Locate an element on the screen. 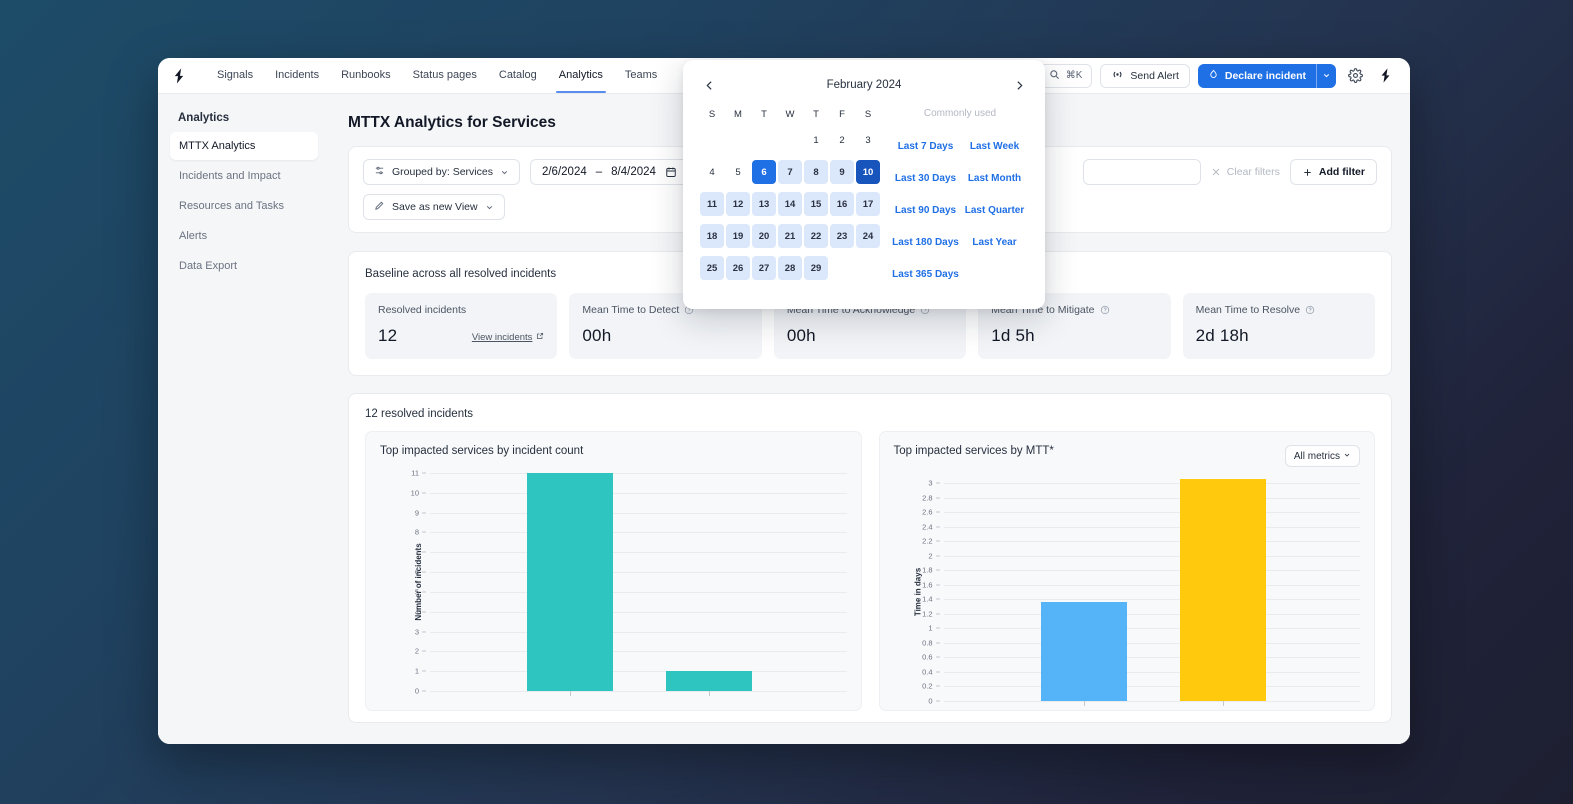 This screenshot has height=804, width=1573. nav-item-teams: Teams is located at coordinates (641, 75).